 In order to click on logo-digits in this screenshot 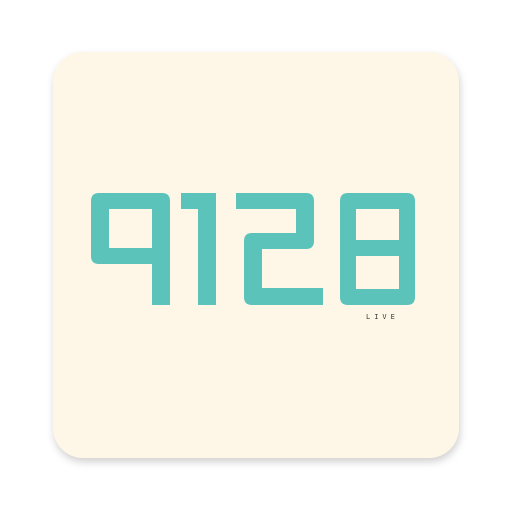, I will do `click(253, 249)`.